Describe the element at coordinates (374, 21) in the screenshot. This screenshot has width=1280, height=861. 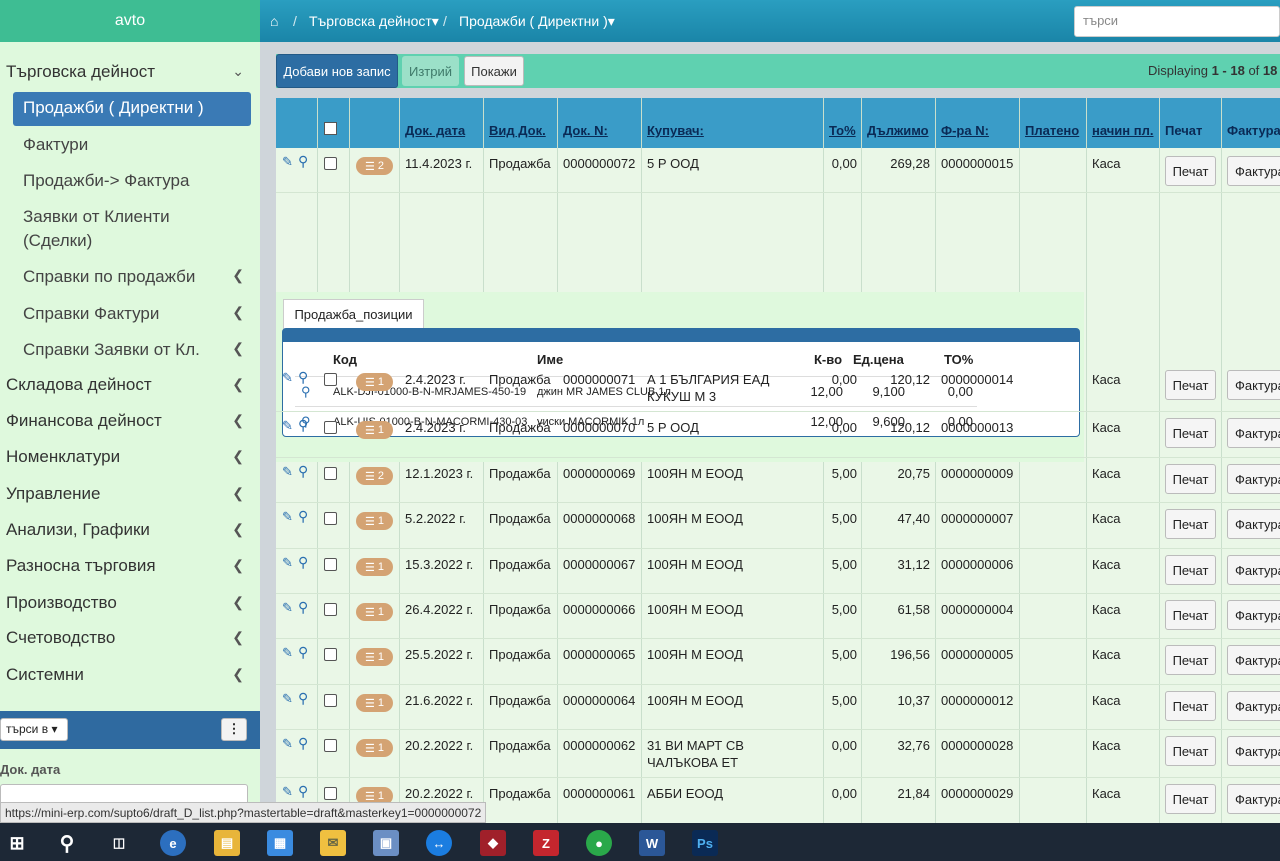
I see `breadcrumb-trade: Търговска дейност▾` at that location.